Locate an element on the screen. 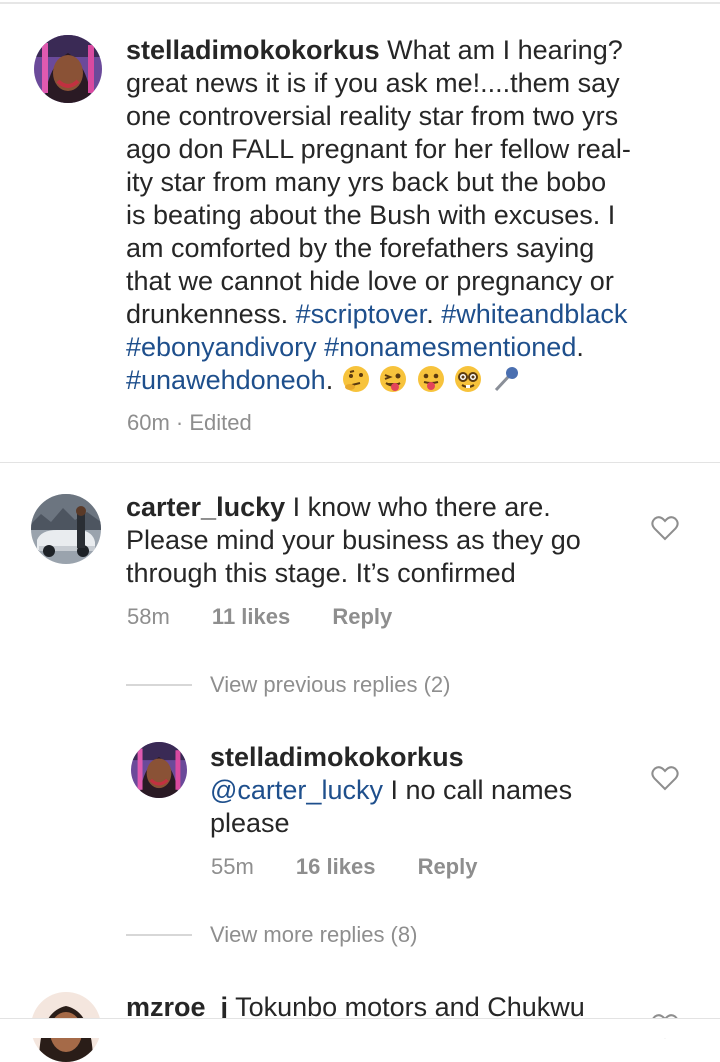 This screenshot has width=720, height=1062. likes-count-button: 11 likes is located at coordinates (251, 616).